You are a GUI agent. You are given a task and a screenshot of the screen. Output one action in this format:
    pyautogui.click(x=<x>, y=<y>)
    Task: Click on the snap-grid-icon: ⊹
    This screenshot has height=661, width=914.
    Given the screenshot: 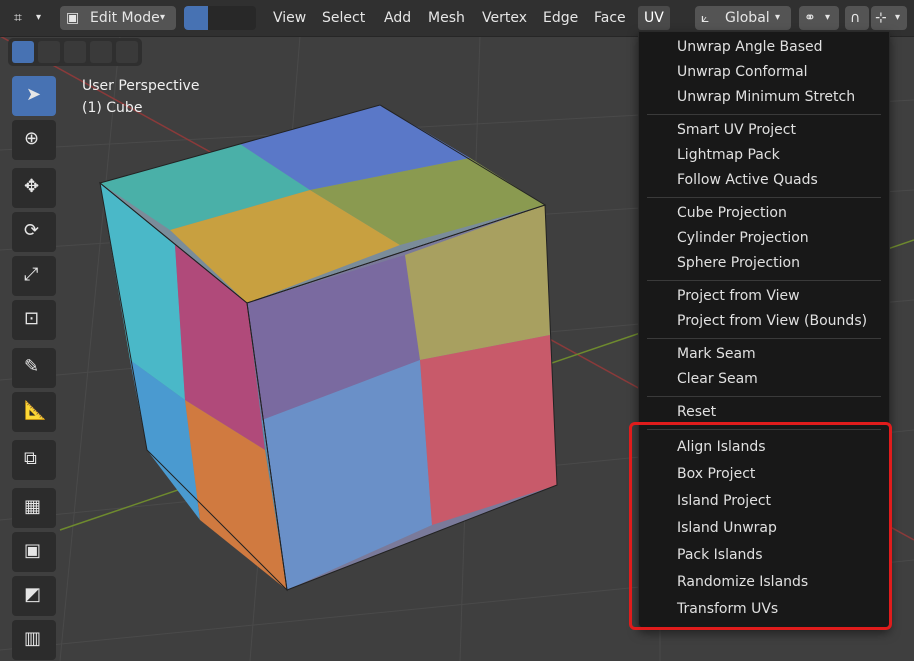 What is the action you would take?
    pyautogui.click(x=881, y=18)
    